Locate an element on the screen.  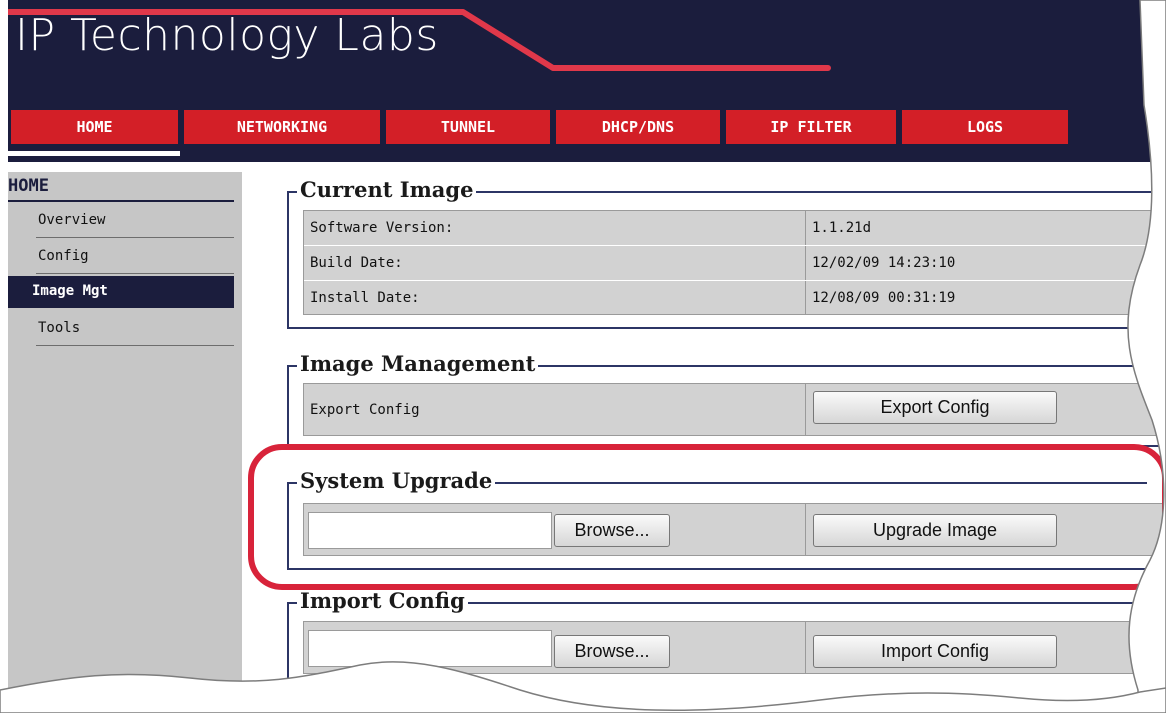
upgrade-file-input is located at coordinates (430, 530).